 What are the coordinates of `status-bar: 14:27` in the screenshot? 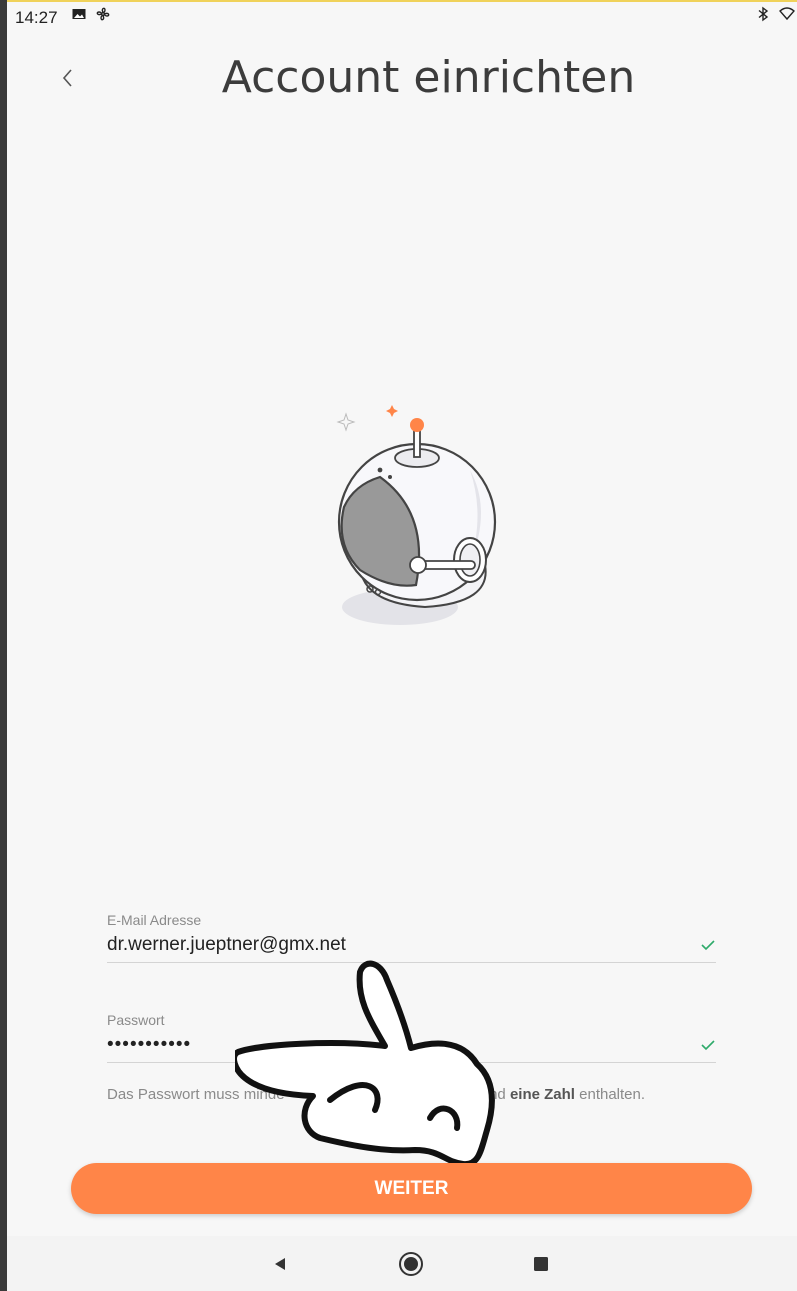 It's located at (402, 16).